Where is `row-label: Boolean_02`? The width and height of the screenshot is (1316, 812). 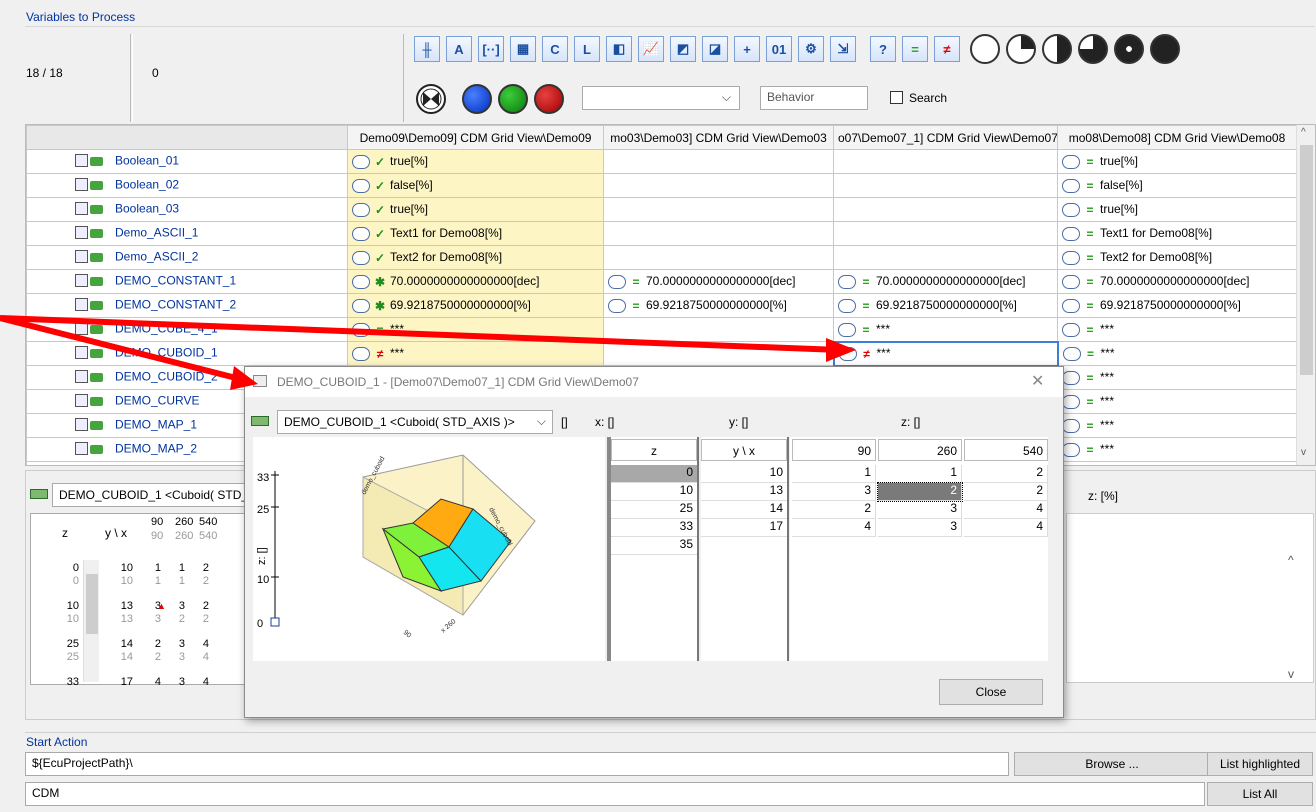
row-label: Boolean_02 is located at coordinates (187, 185).